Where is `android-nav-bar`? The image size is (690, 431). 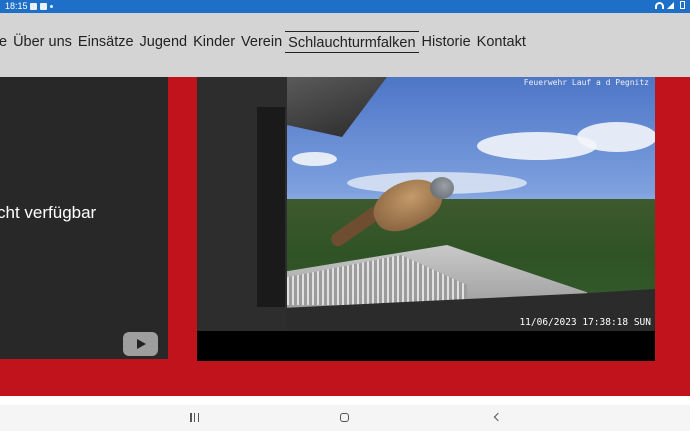
android-nav-bar is located at coordinates (345, 418).